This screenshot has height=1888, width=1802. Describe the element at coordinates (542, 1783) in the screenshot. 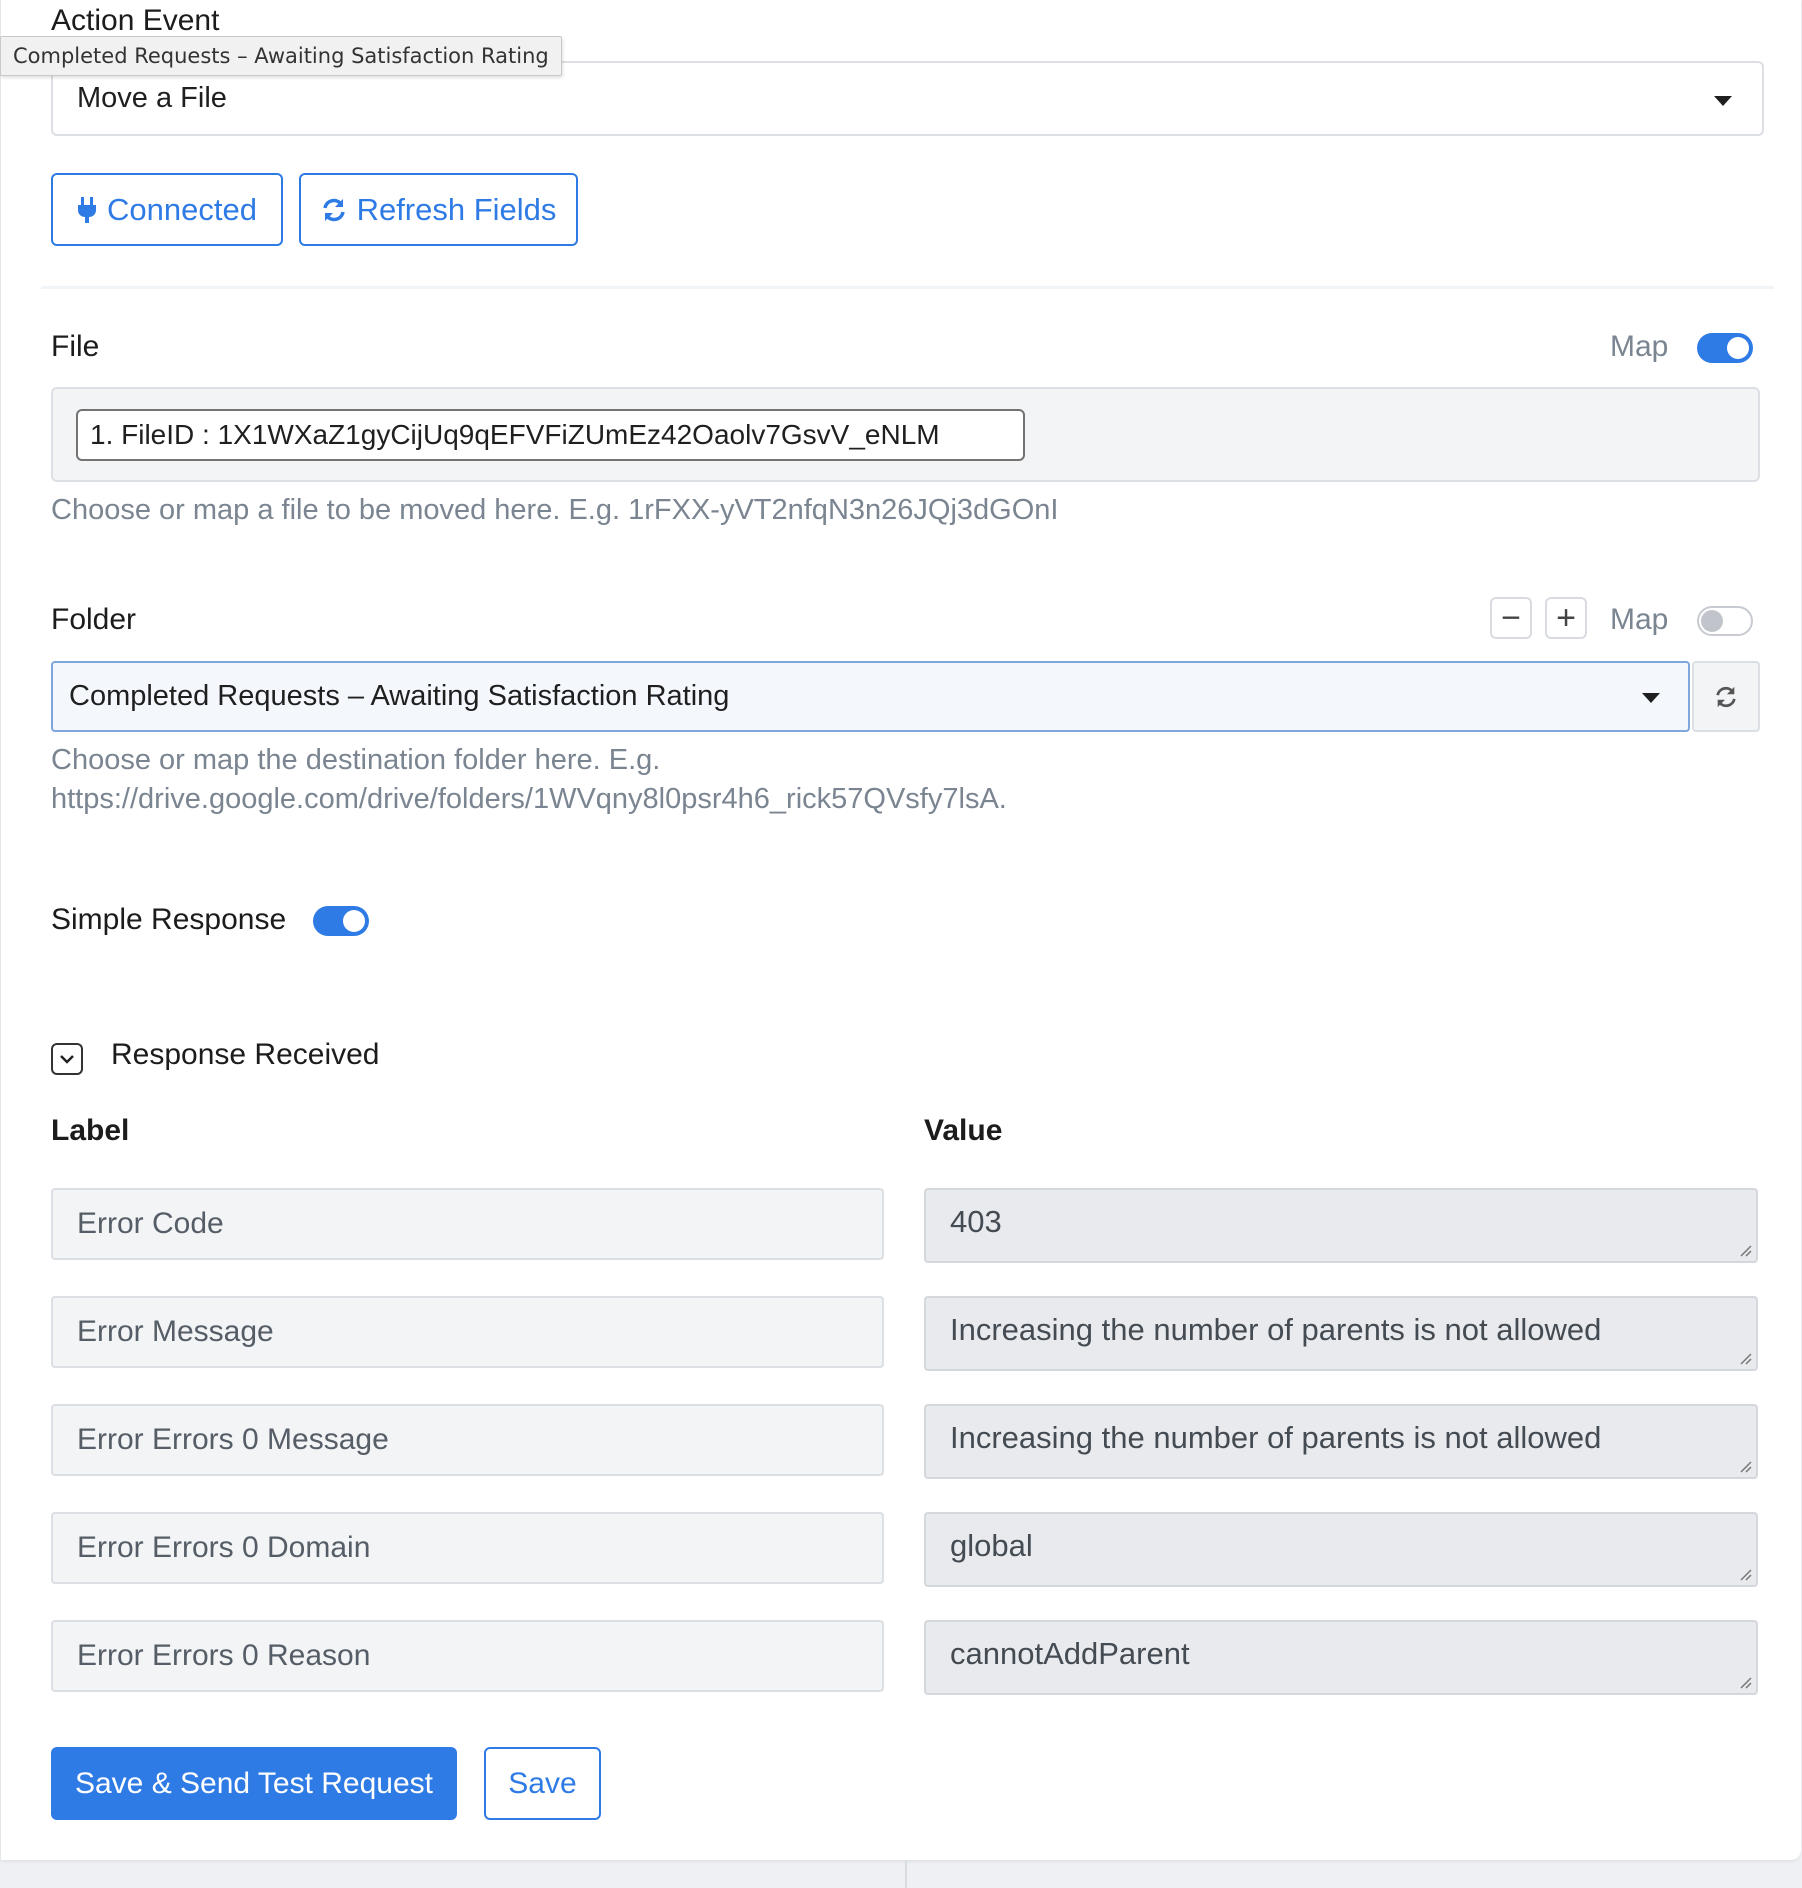

I see `save-button: Save` at that location.